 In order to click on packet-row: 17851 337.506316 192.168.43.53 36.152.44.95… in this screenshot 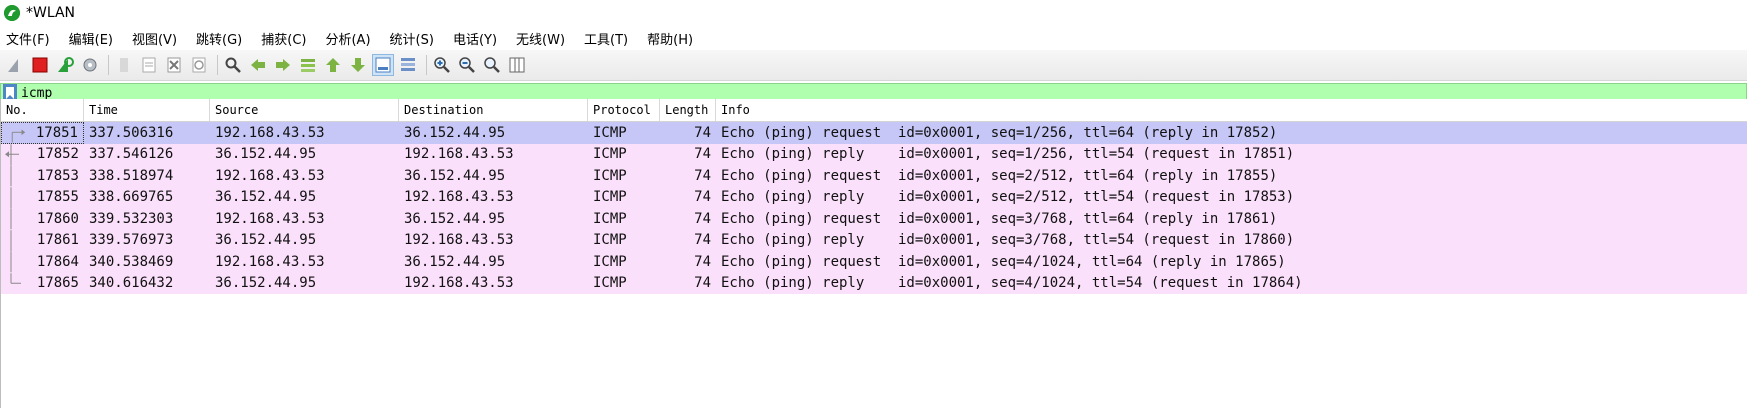, I will do `click(874, 133)`.